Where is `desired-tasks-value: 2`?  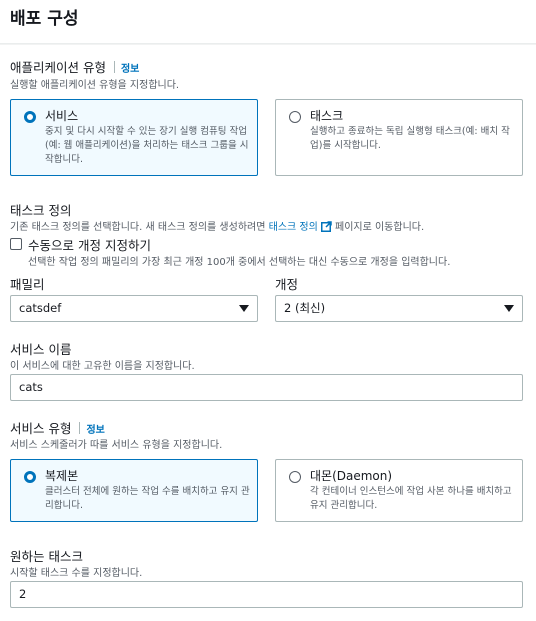 desired-tasks-value: 2 is located at coordinates (23, 594).